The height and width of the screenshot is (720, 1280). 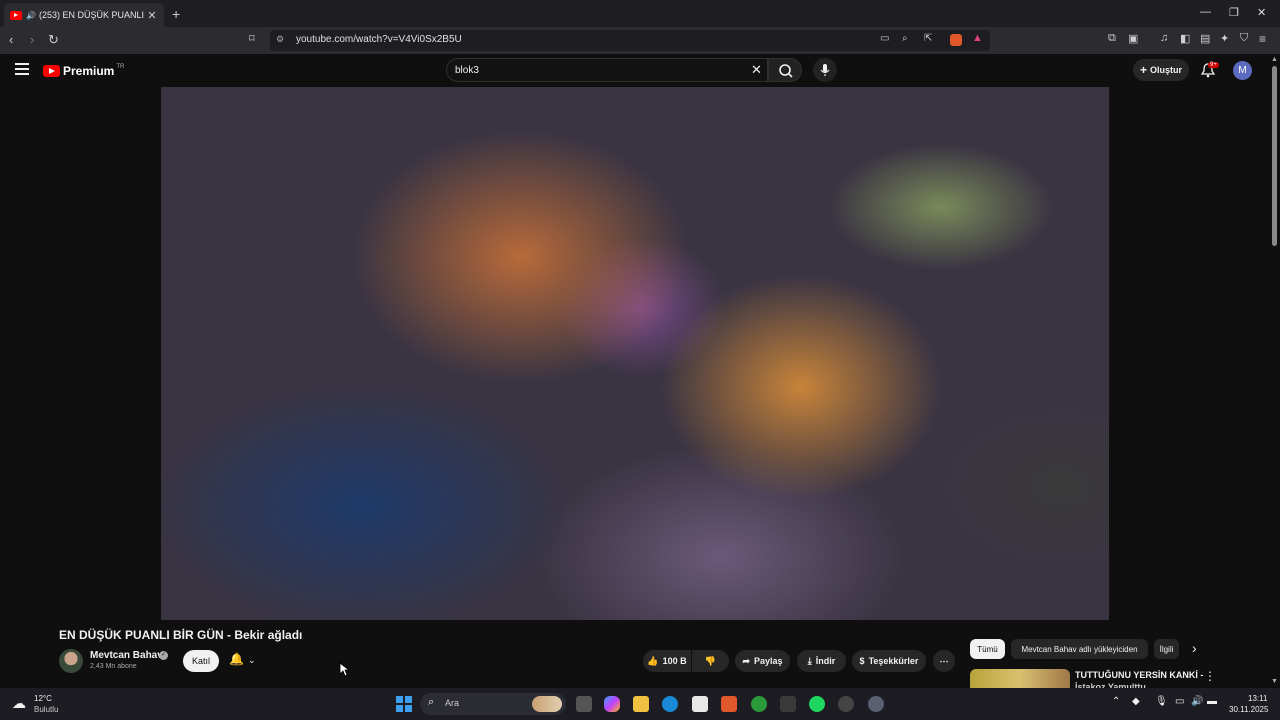 I want to click on hamburger-menu-icon, so click(x=22, y=70).